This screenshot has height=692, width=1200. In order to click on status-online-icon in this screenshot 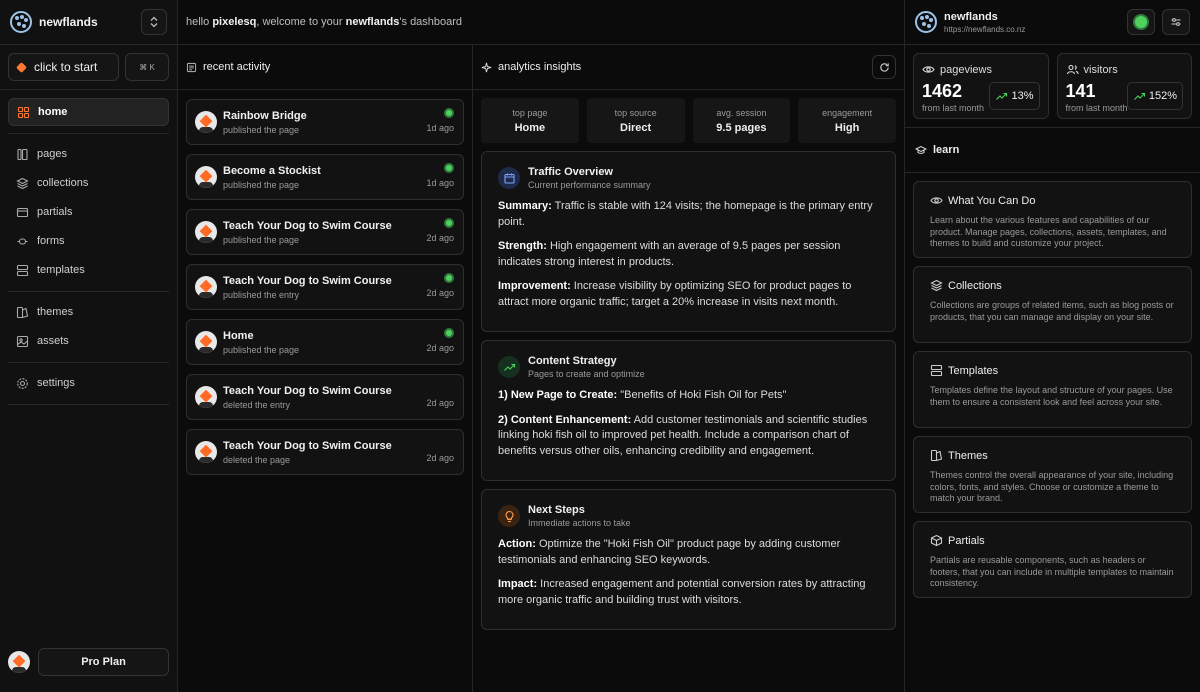, I will do `click(1141, 22)`.